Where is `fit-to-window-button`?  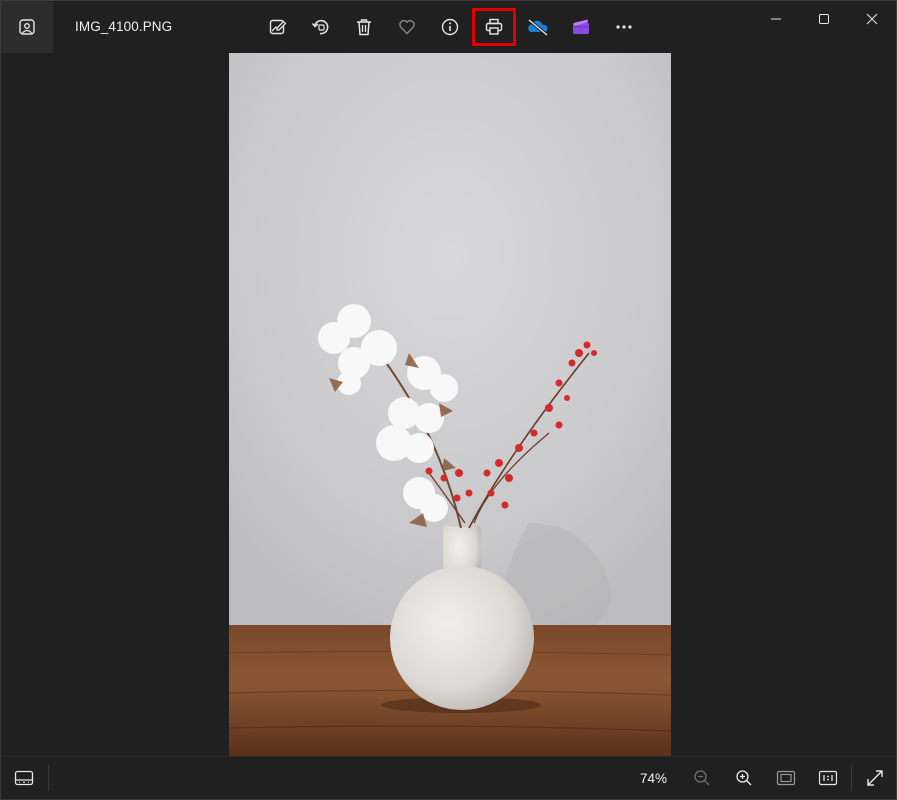 fit-to-window-button is located at coordinates (786, 778).